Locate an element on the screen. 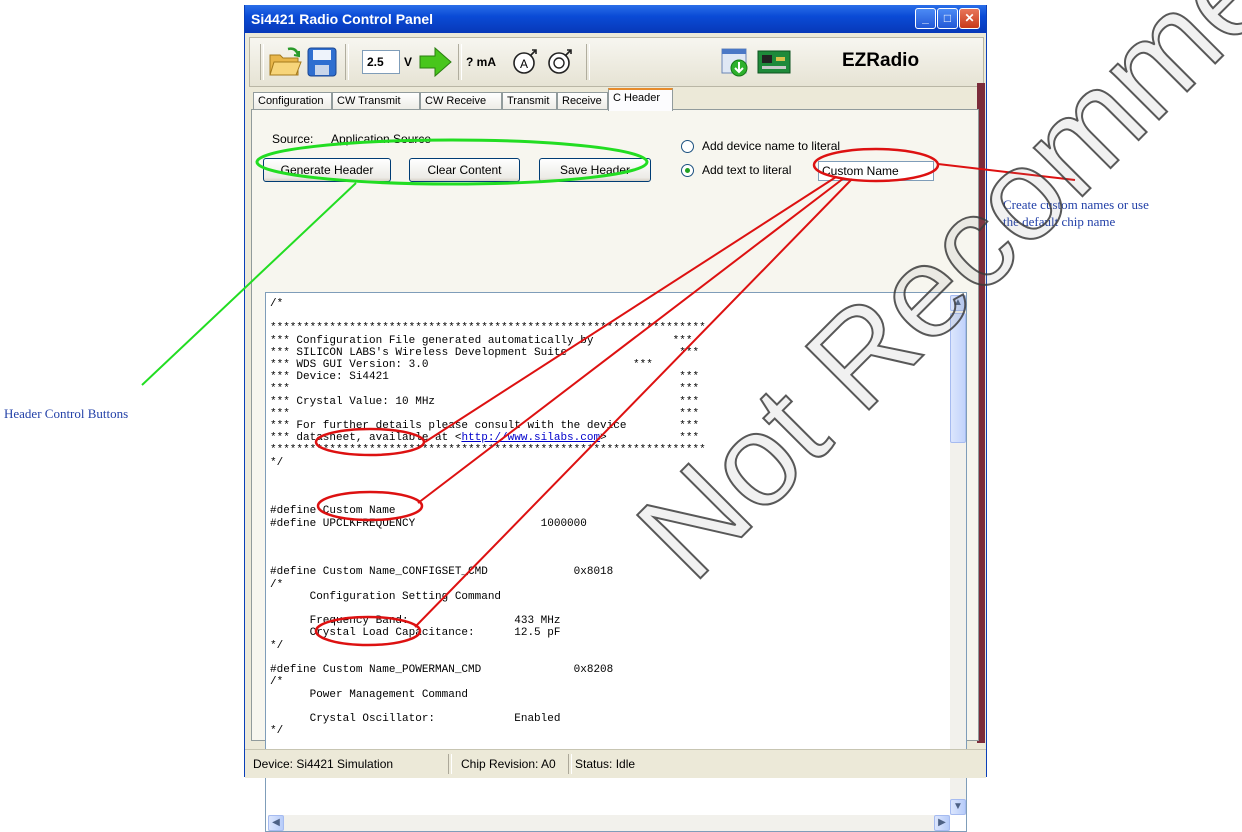  horizontal-scrollbar: ◀ ▶ is located at coordinates (609, 823).